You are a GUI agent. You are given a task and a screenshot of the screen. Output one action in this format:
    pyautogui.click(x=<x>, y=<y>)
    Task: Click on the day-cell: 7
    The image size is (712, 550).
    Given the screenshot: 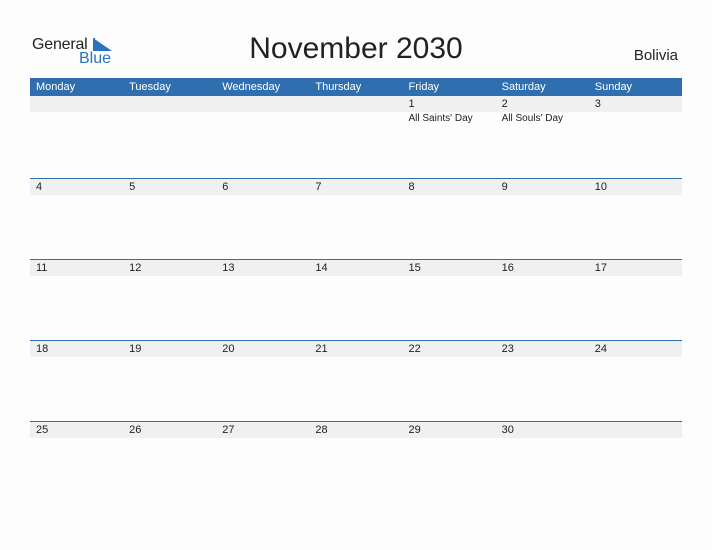 What is the action you would take?
    pyautogui.click(x=355, y=187)
    